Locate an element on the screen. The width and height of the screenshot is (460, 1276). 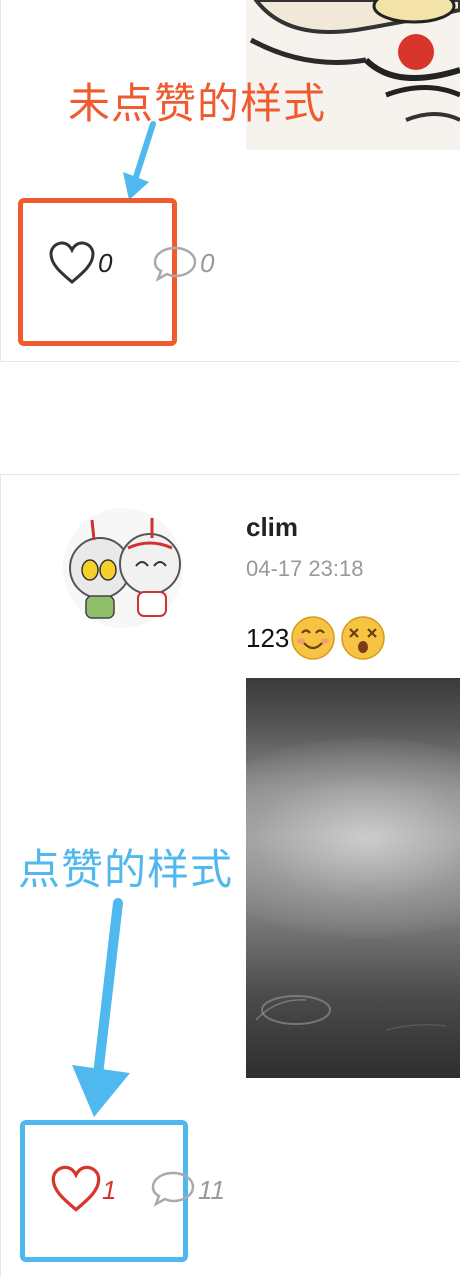
liked-style-annotation: 点赞的样式 is located at coordinates (126, 869).